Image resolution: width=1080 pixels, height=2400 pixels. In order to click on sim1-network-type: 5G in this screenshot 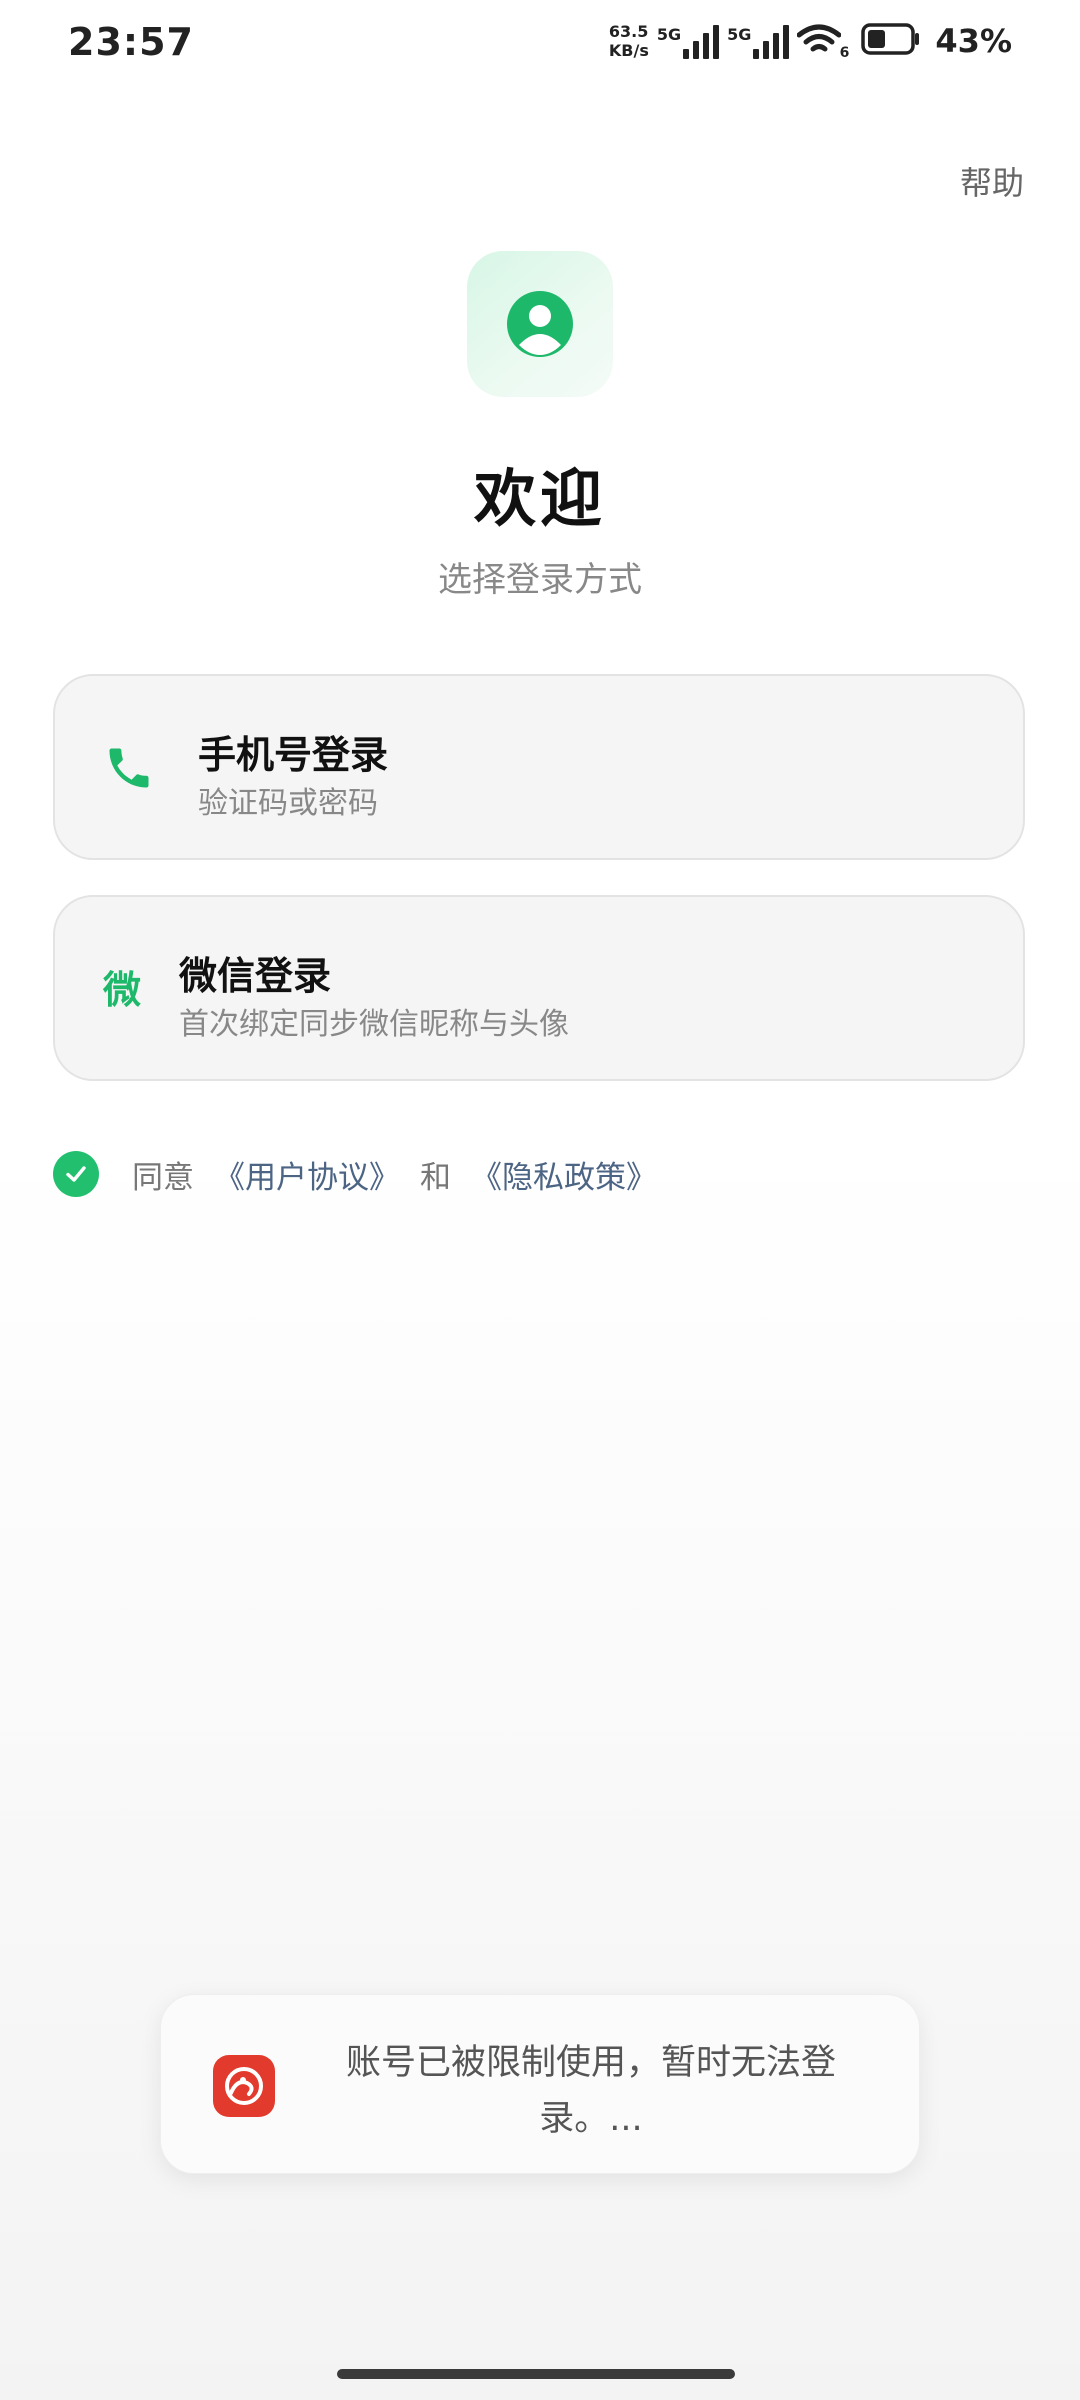, I will do `click(669, 34)`.